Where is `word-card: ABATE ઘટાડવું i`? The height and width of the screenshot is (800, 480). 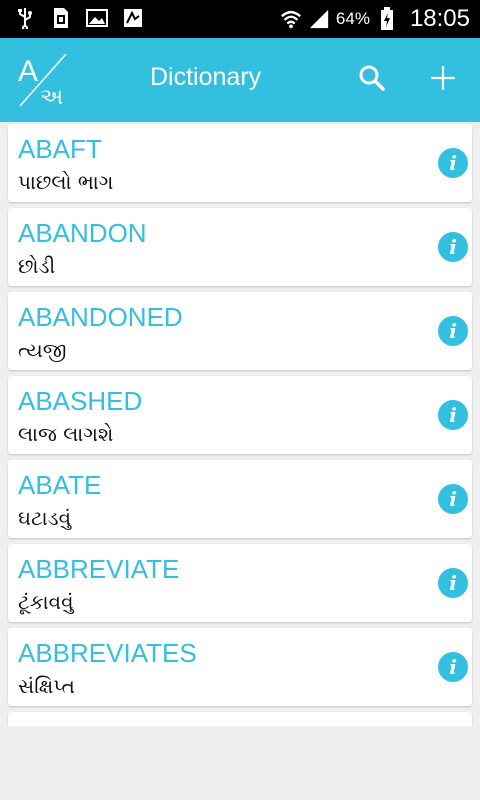 word-card: ABATE ઘટાડવું i is located at coordinates (240, 499).